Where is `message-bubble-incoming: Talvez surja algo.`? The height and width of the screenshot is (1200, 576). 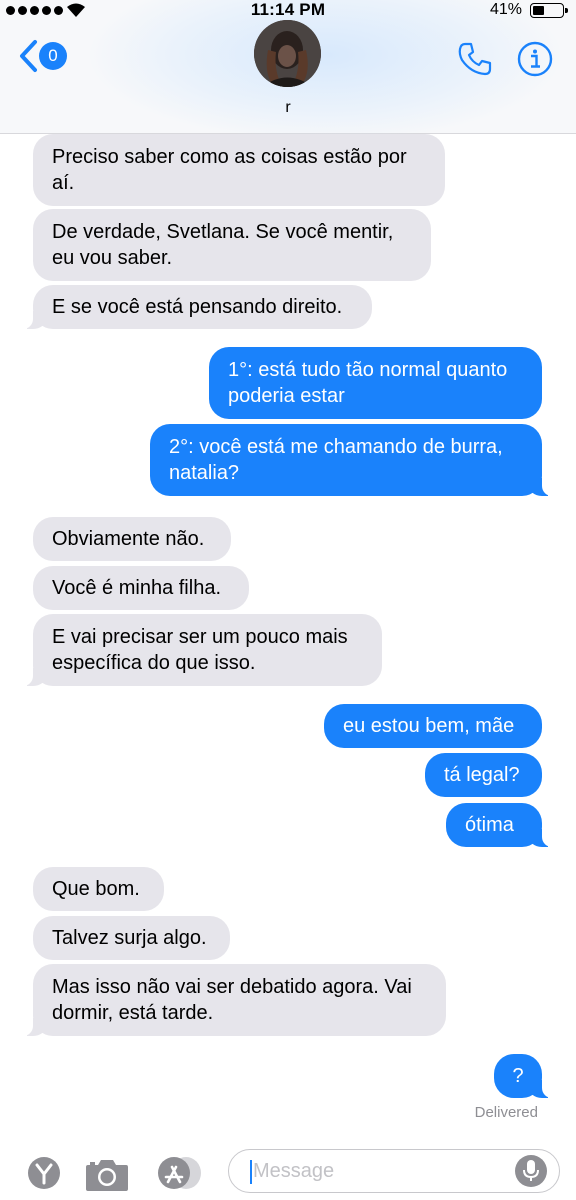 message-bubble-incoming: Talvez surja algo. is located at coordinates (131, 938).